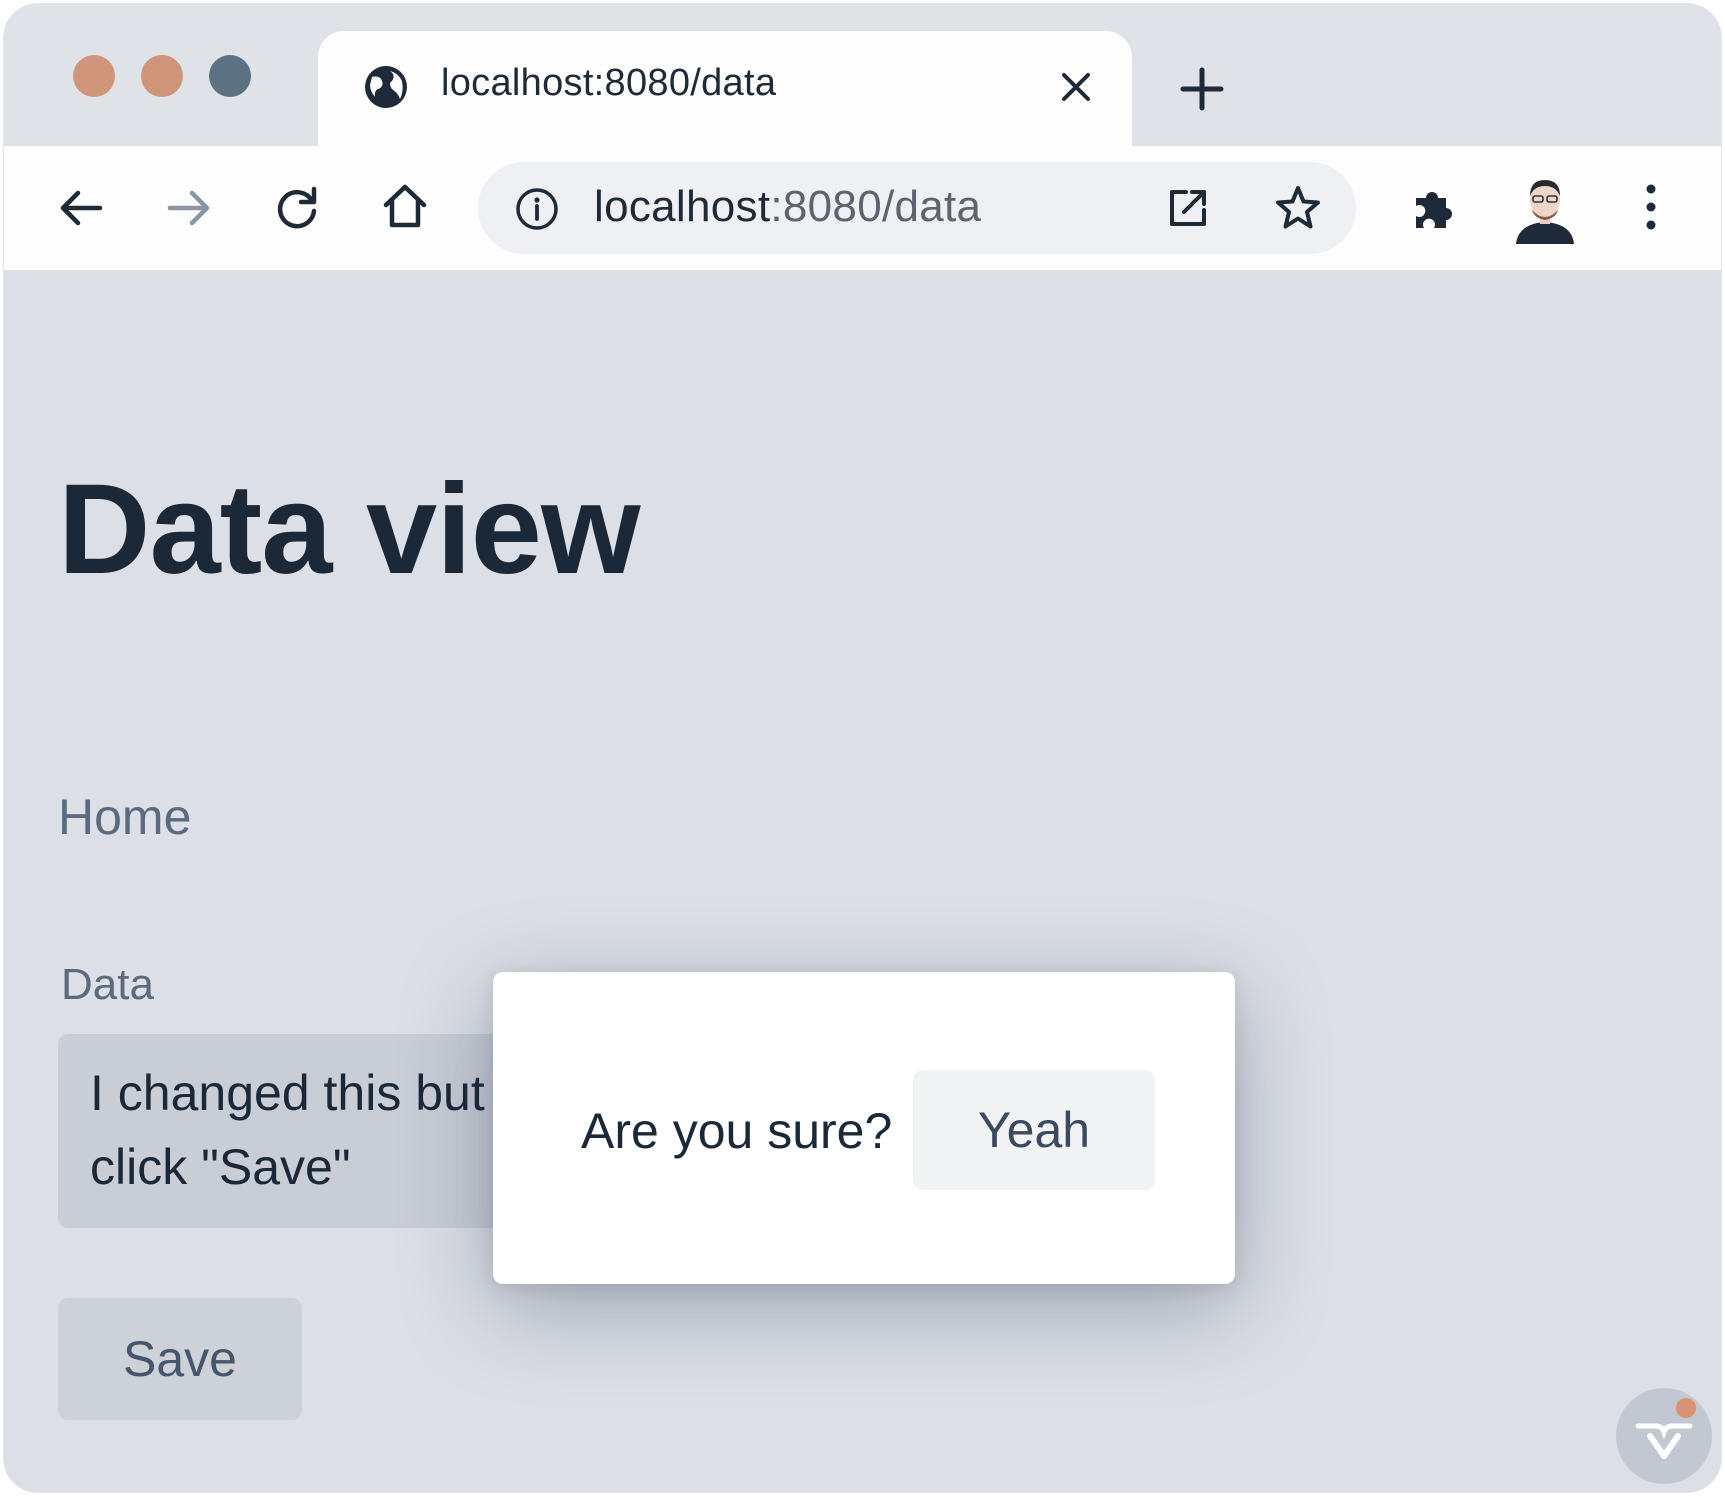 This screenshot has height=1496, width=1725. Describe the element at coordinates (349, 529) in the screenshot. I see `page-title: Data view` at that location.